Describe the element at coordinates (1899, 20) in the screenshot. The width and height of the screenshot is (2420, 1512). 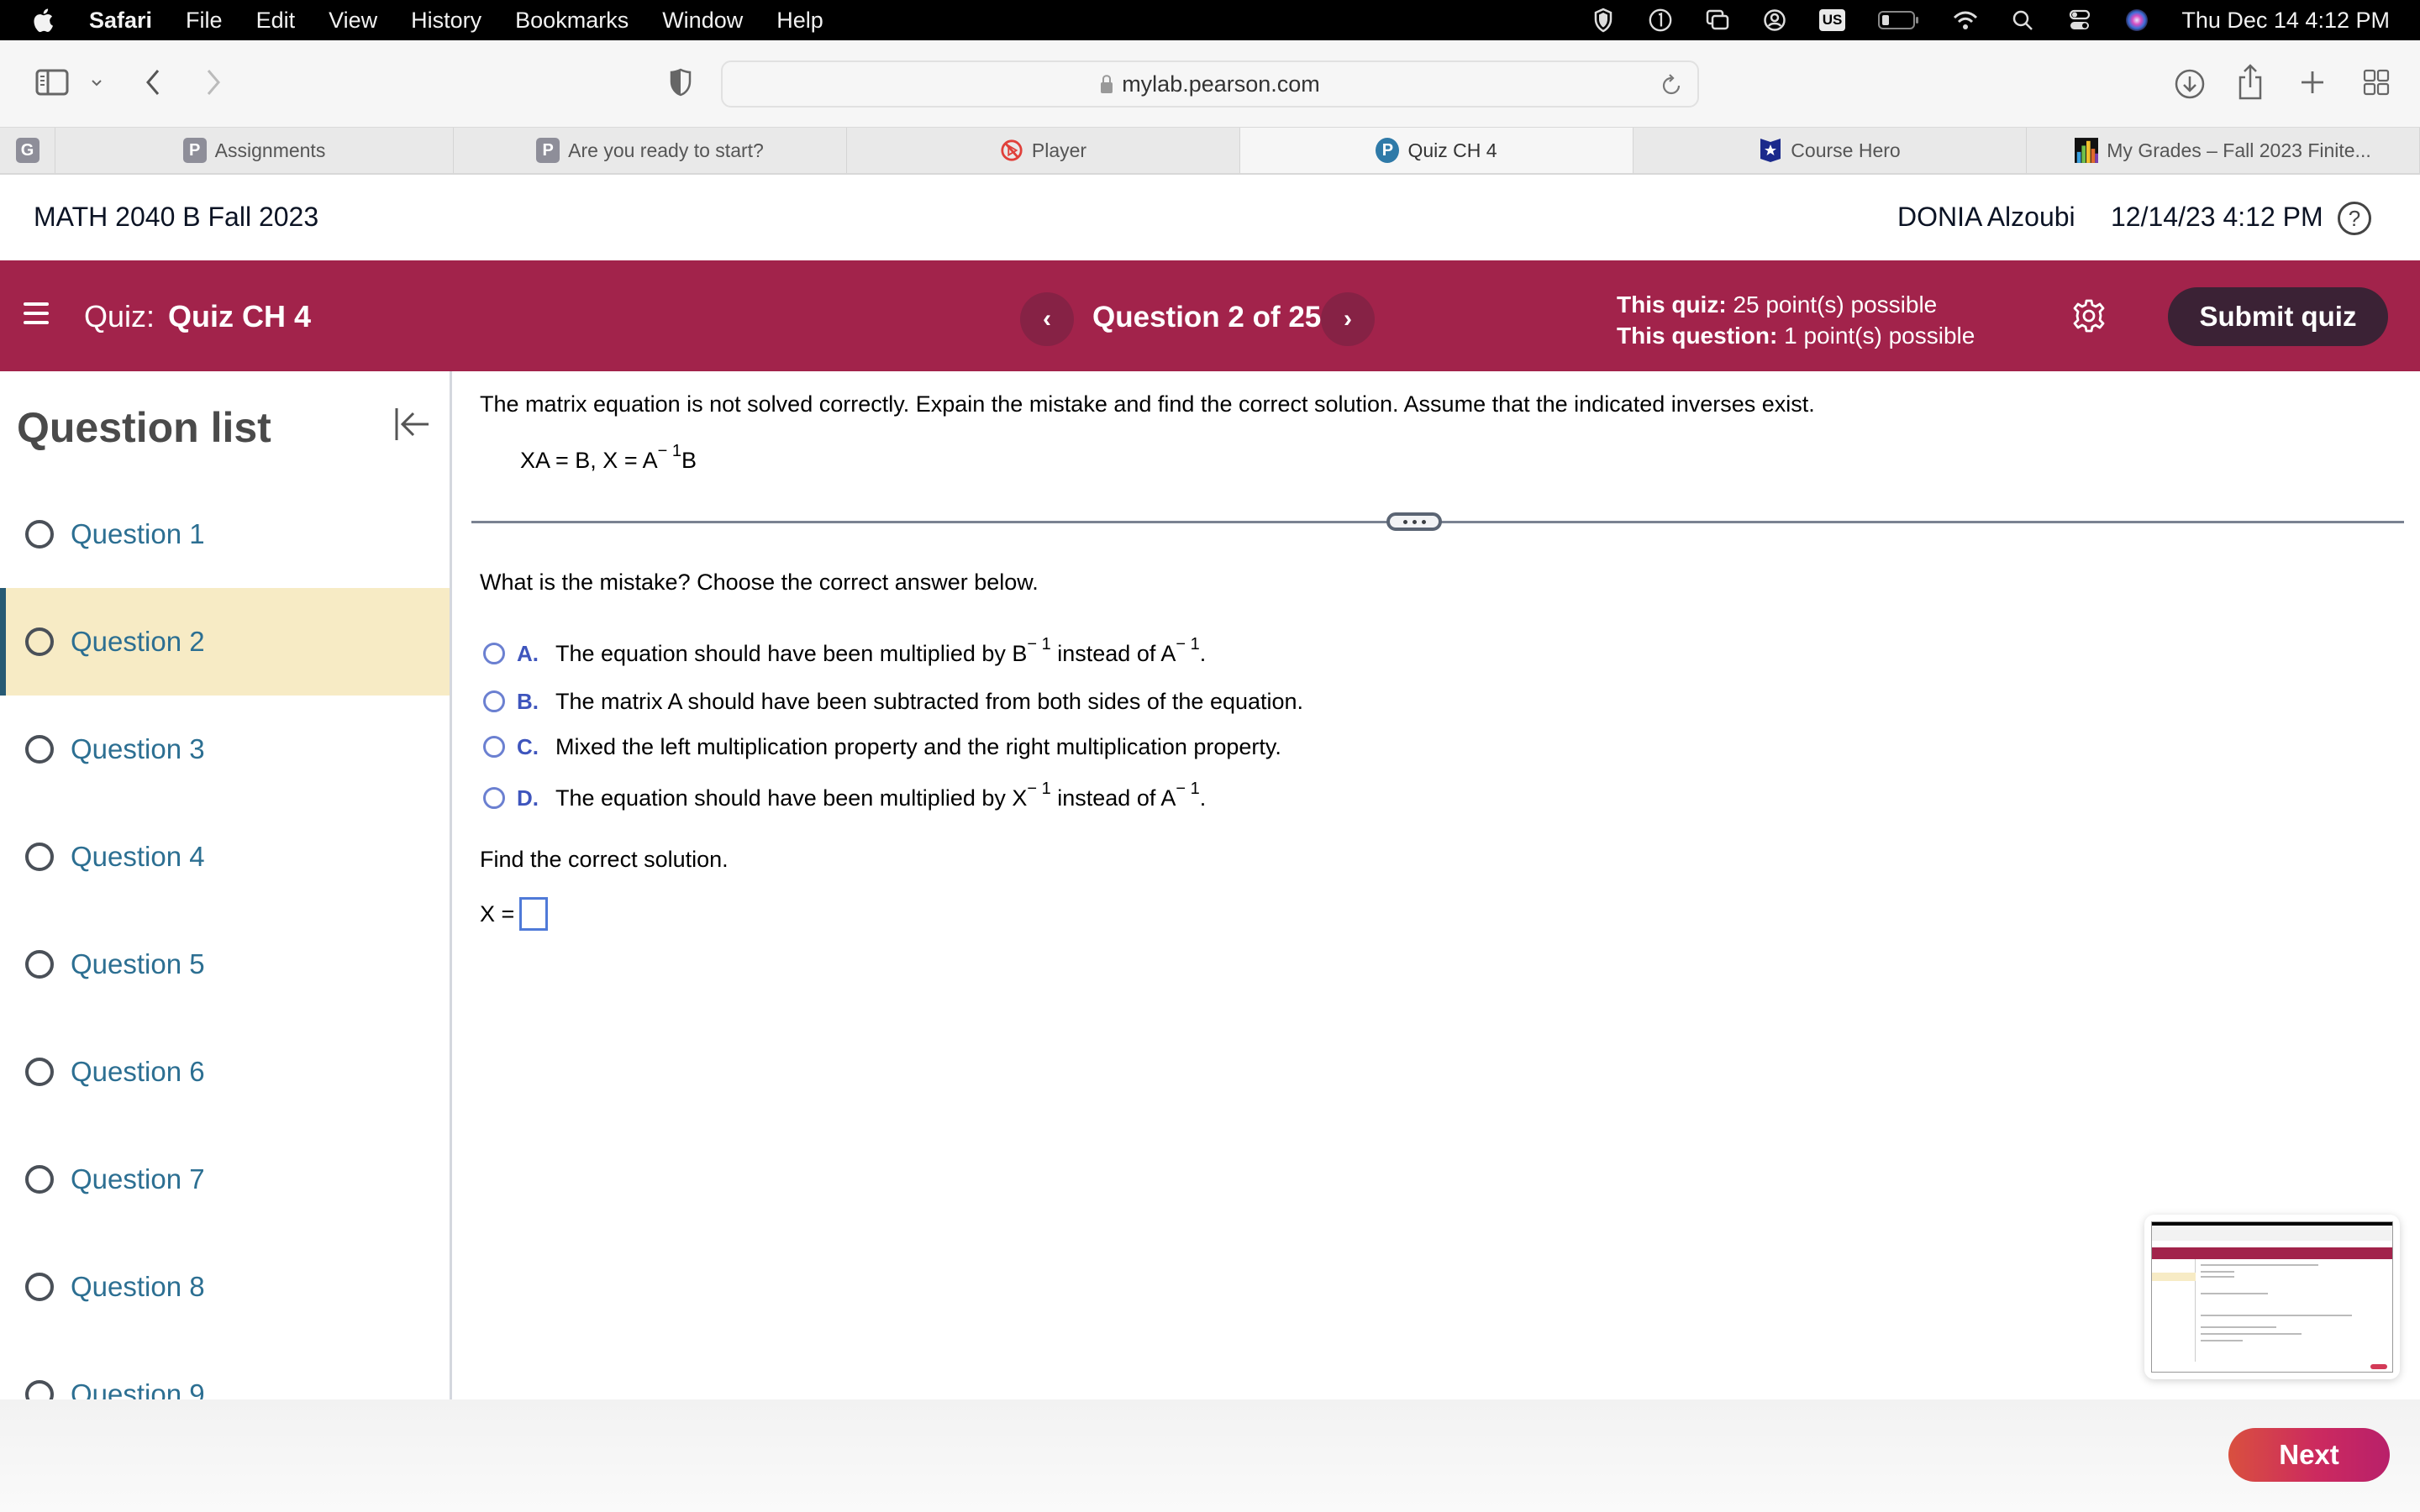
I see `battery-icon` at that location.